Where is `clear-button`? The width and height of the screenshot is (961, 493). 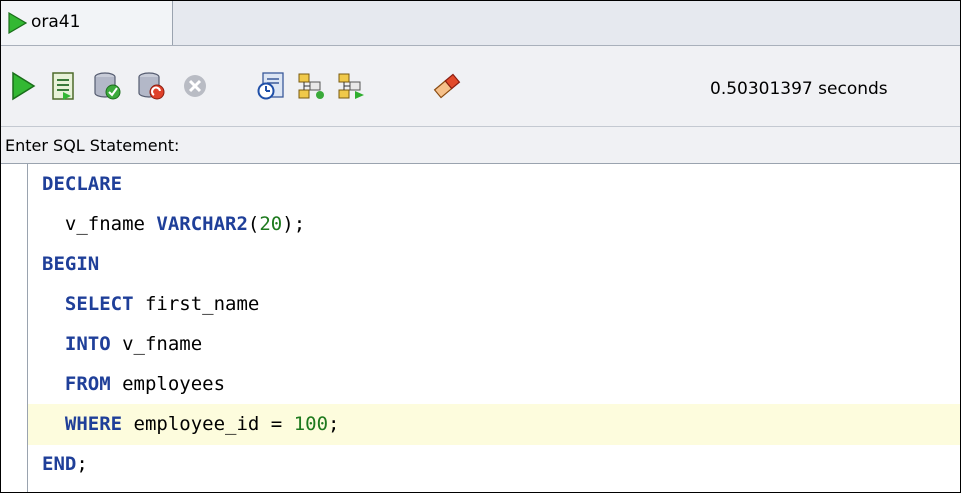
clear-button is located at coordinates (447, 86).